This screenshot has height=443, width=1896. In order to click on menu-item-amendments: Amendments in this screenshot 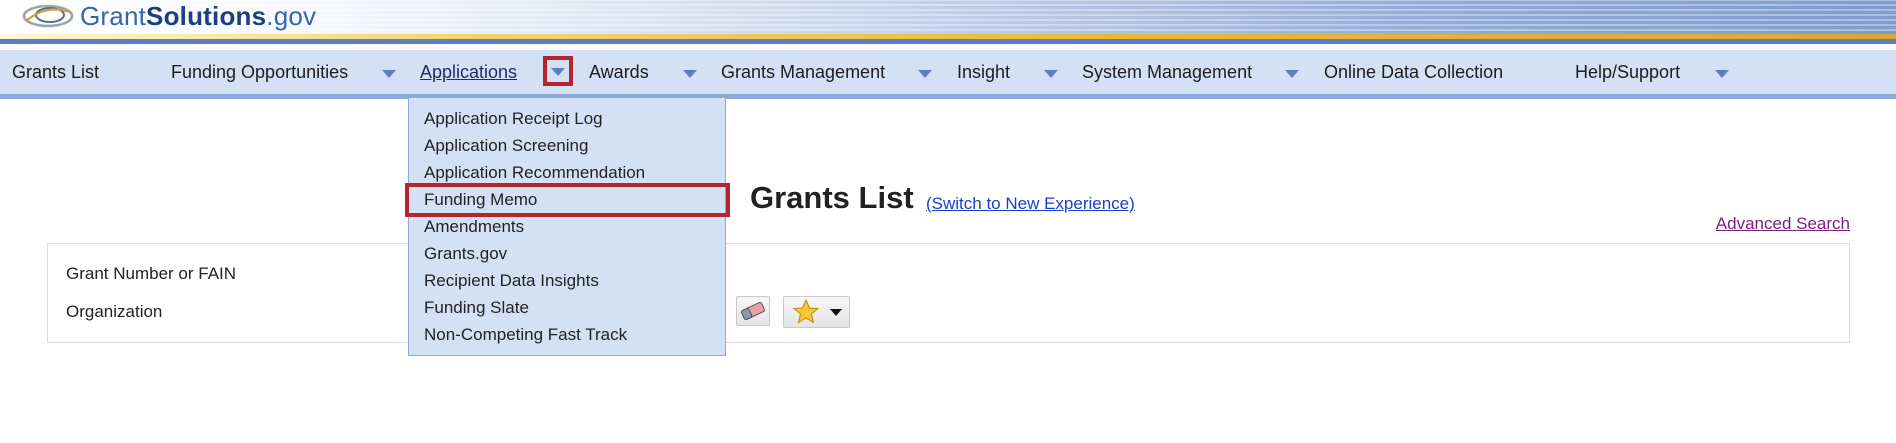, I will do `click(474, 227)`.